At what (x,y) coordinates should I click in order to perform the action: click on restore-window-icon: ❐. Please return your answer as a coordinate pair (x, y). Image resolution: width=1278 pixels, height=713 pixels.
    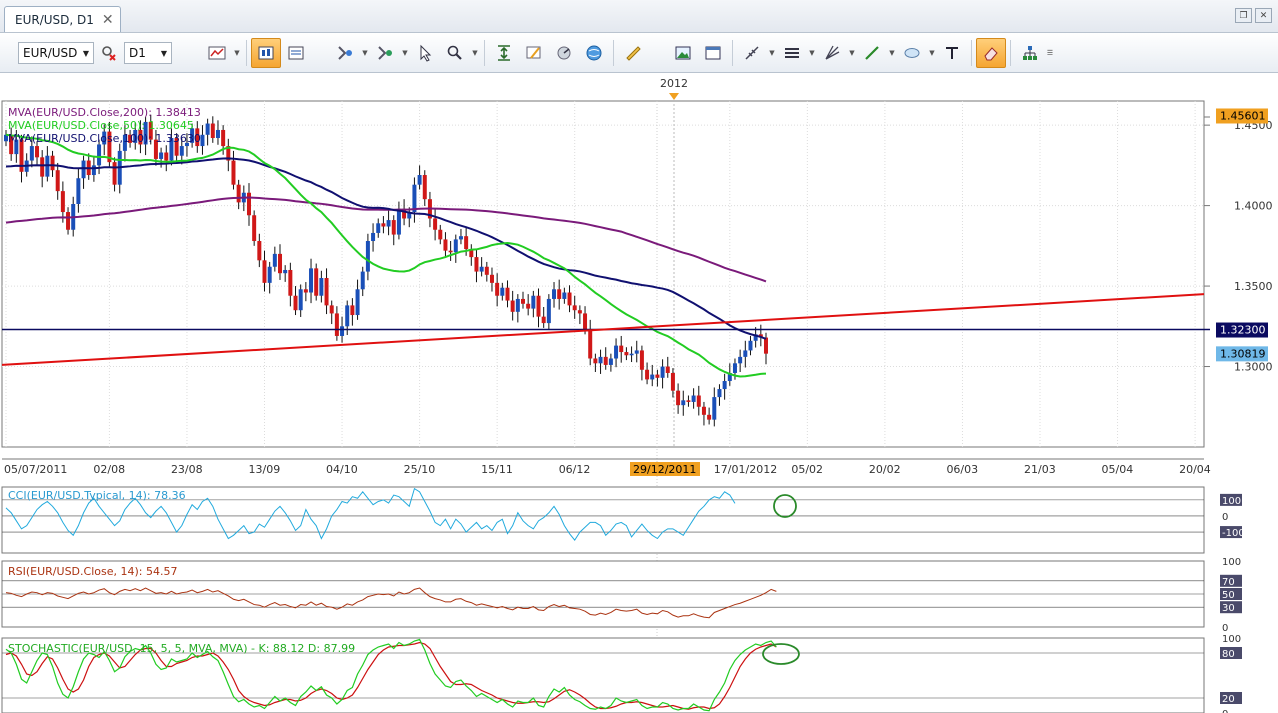
    Looking at the image, I should click on (1243, 15).